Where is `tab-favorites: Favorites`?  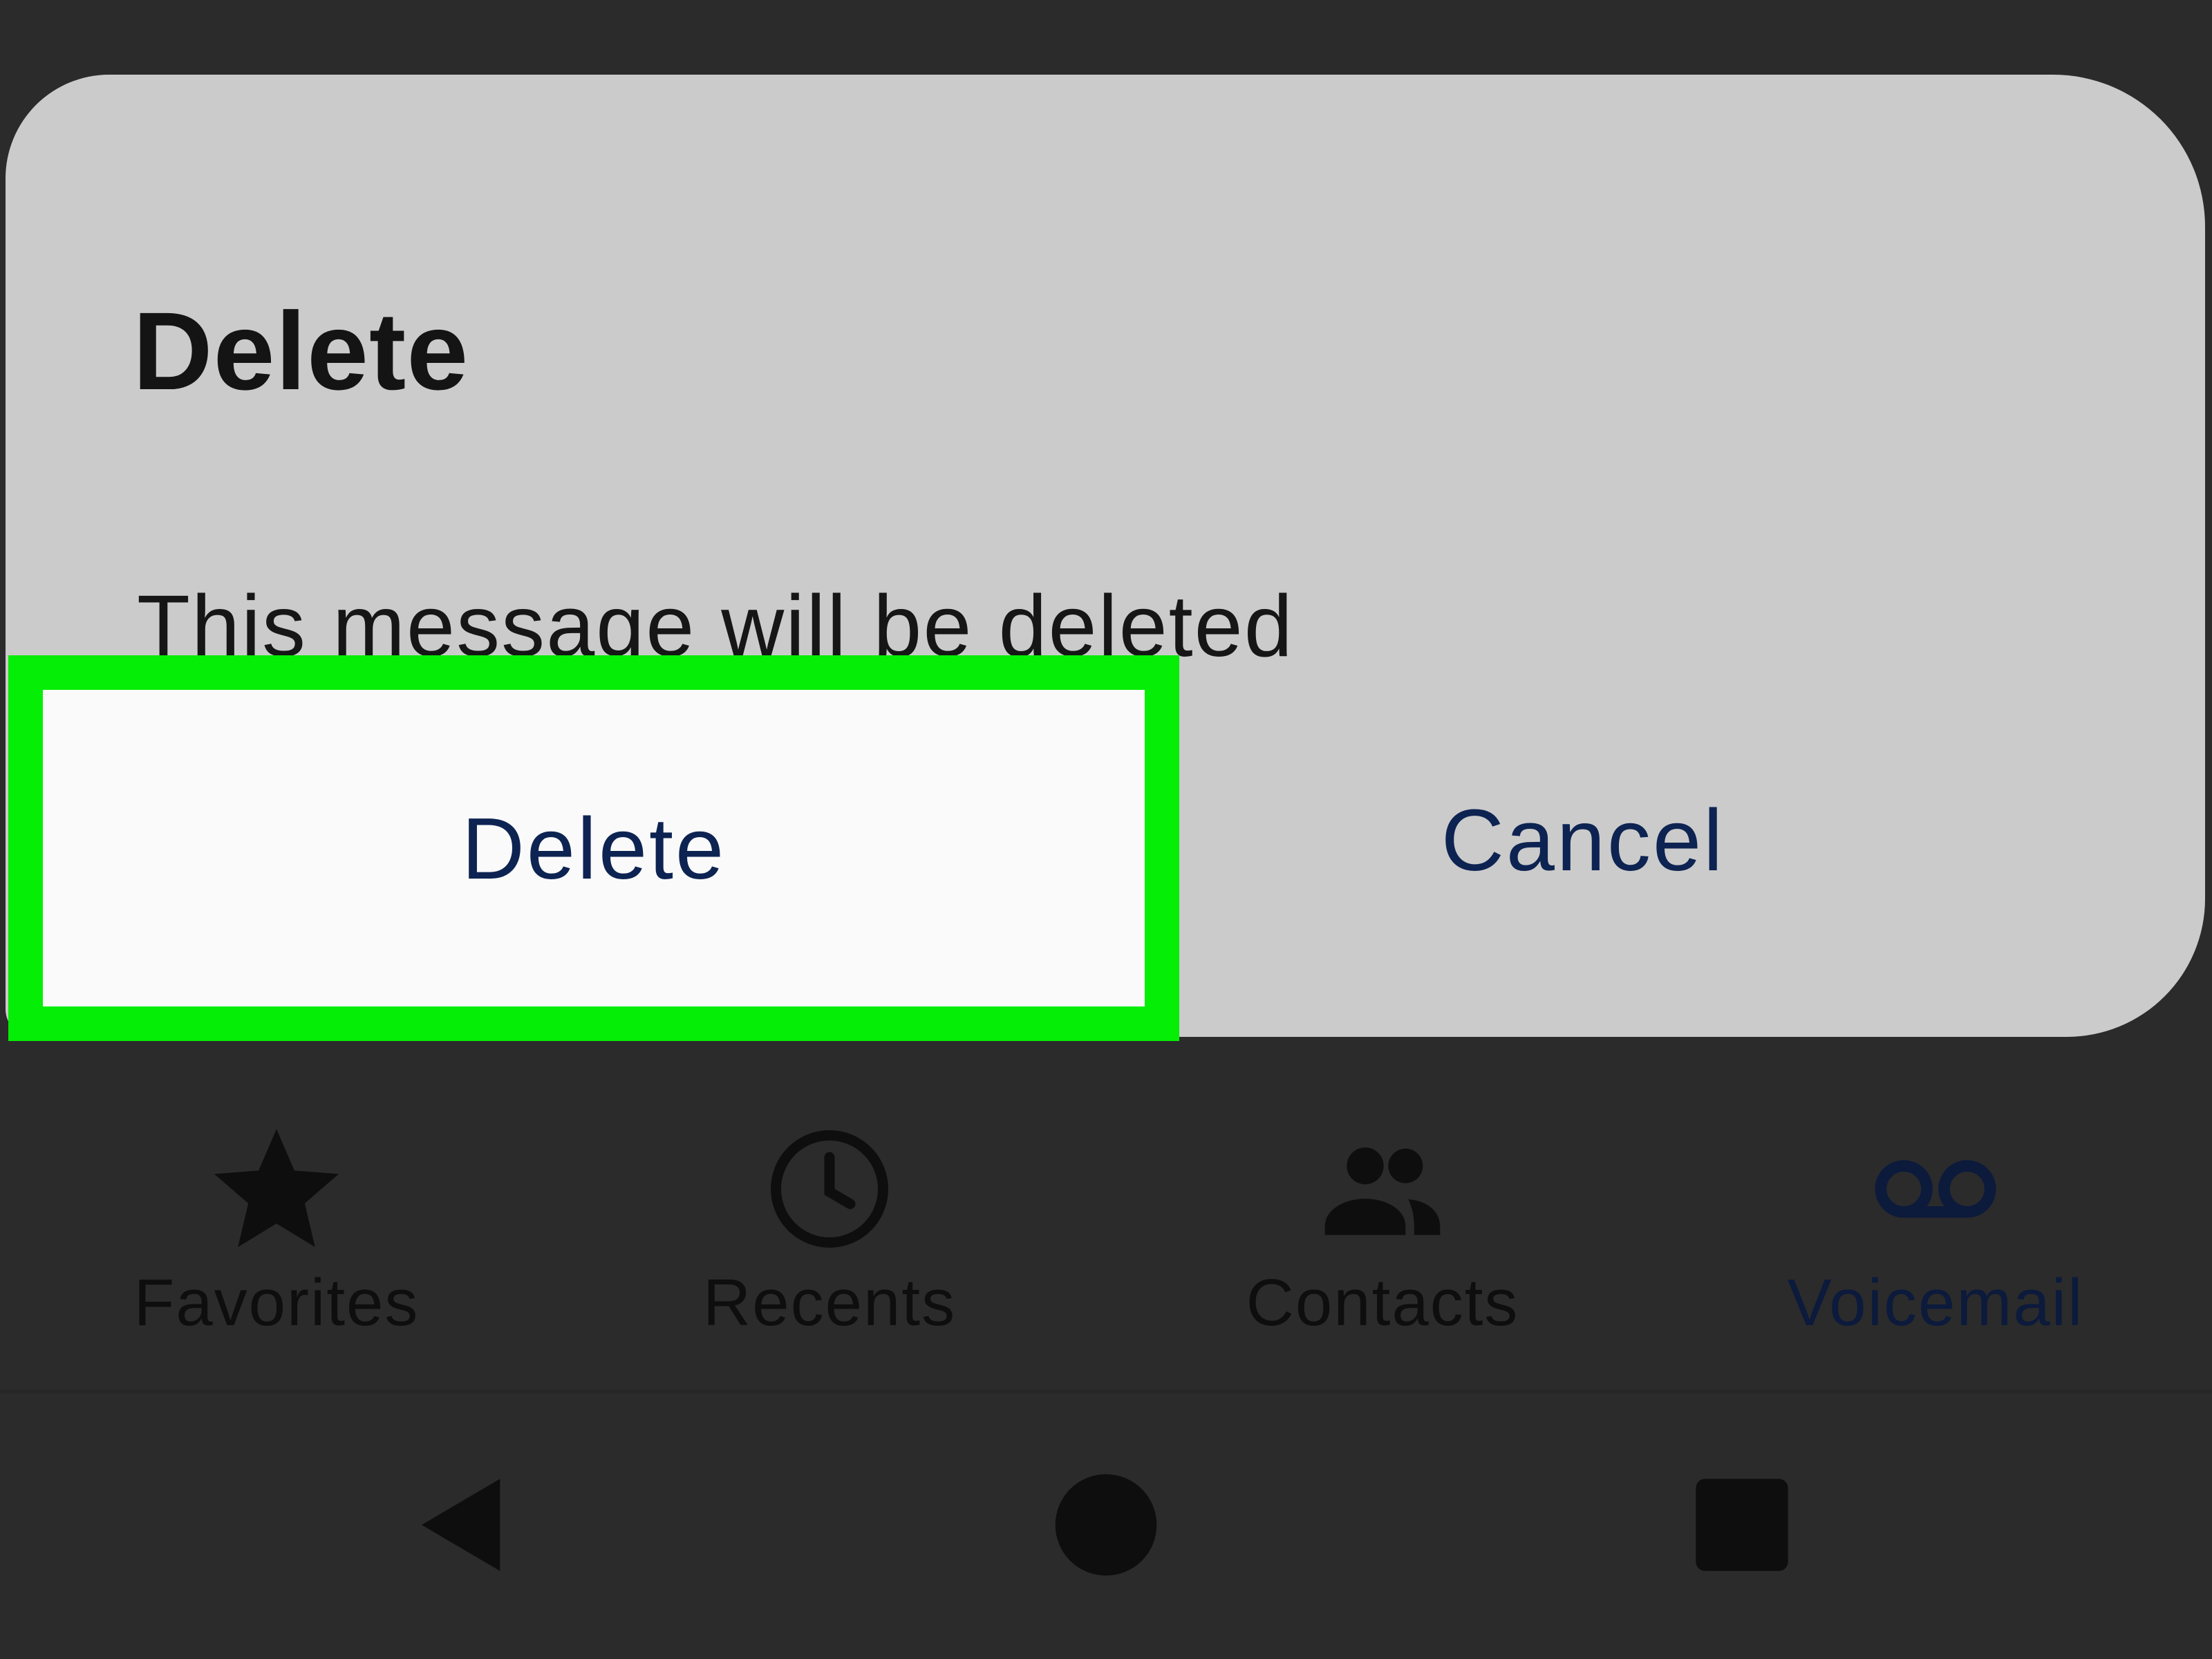
tab-favorites: Favorites is located at coordinates (276, 1227).